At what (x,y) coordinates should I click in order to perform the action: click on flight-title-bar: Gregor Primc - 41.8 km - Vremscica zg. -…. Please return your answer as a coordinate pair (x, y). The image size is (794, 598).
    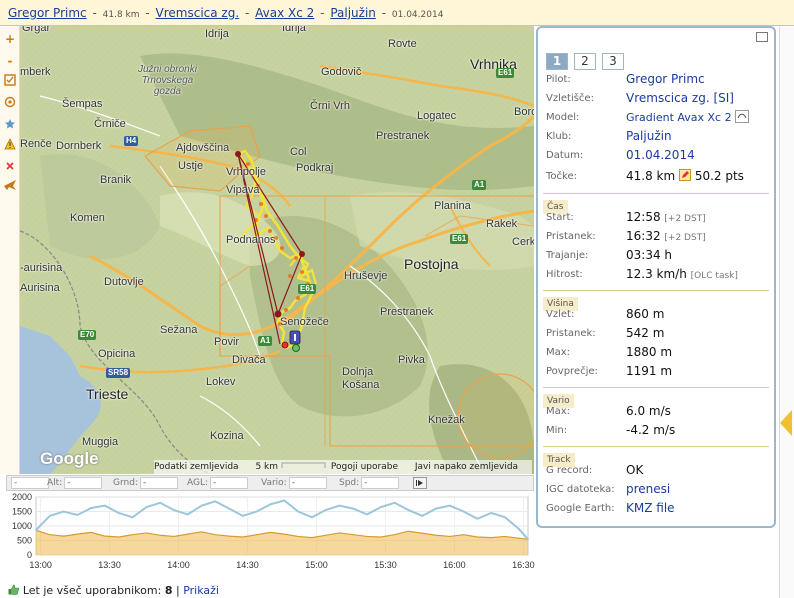
    Looking at the image, I should click on (397, 13).